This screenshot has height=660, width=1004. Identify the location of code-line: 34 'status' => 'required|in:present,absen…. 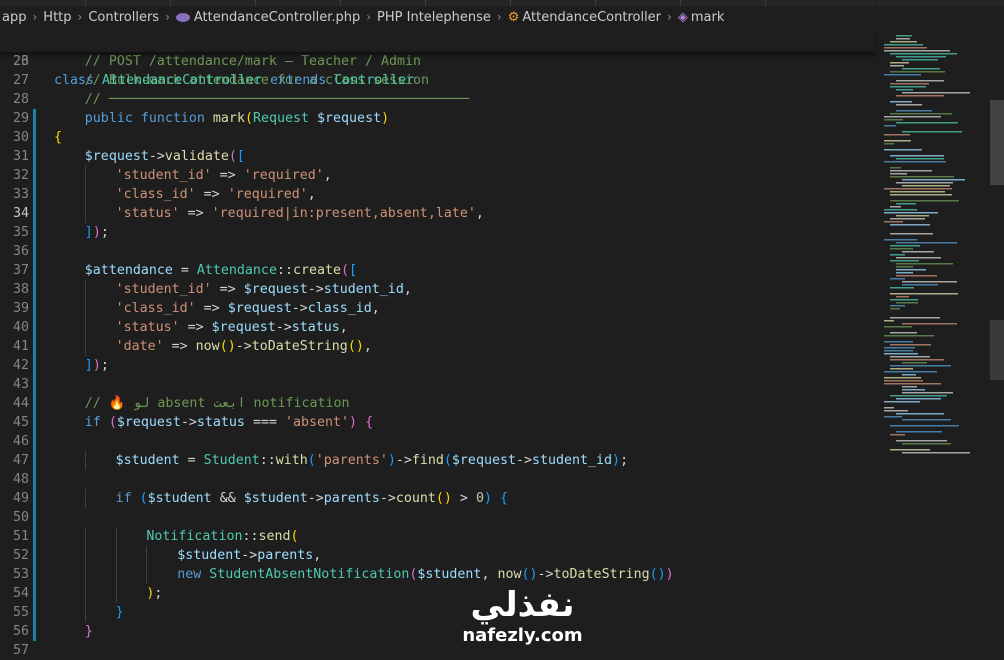
(437, 213).